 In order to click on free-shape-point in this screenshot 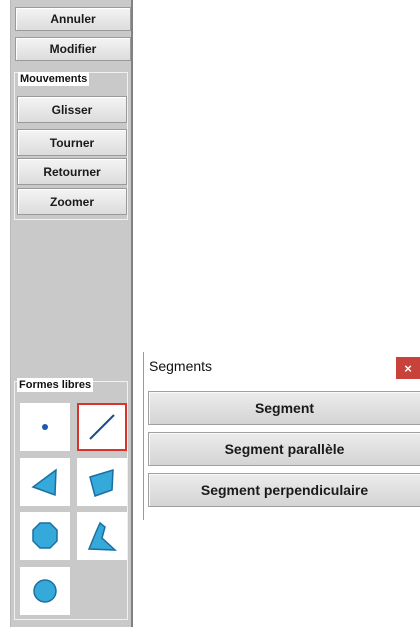, I will do `click(45, 427)`.